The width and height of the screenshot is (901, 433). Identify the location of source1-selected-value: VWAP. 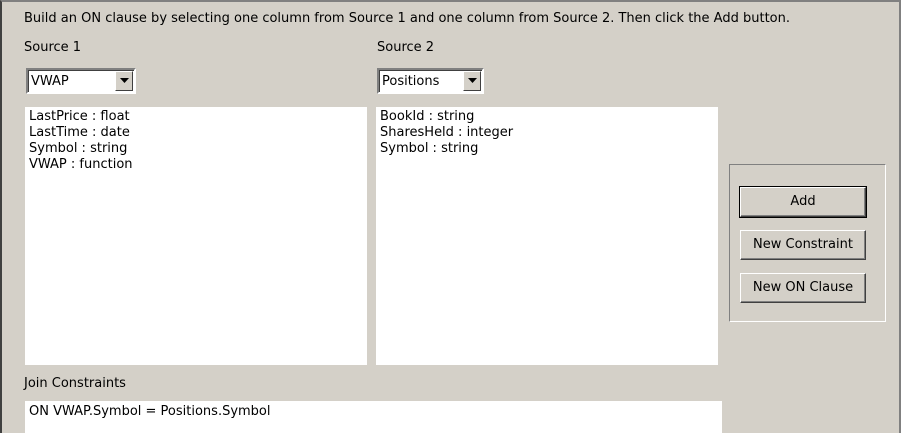
(50, 81).